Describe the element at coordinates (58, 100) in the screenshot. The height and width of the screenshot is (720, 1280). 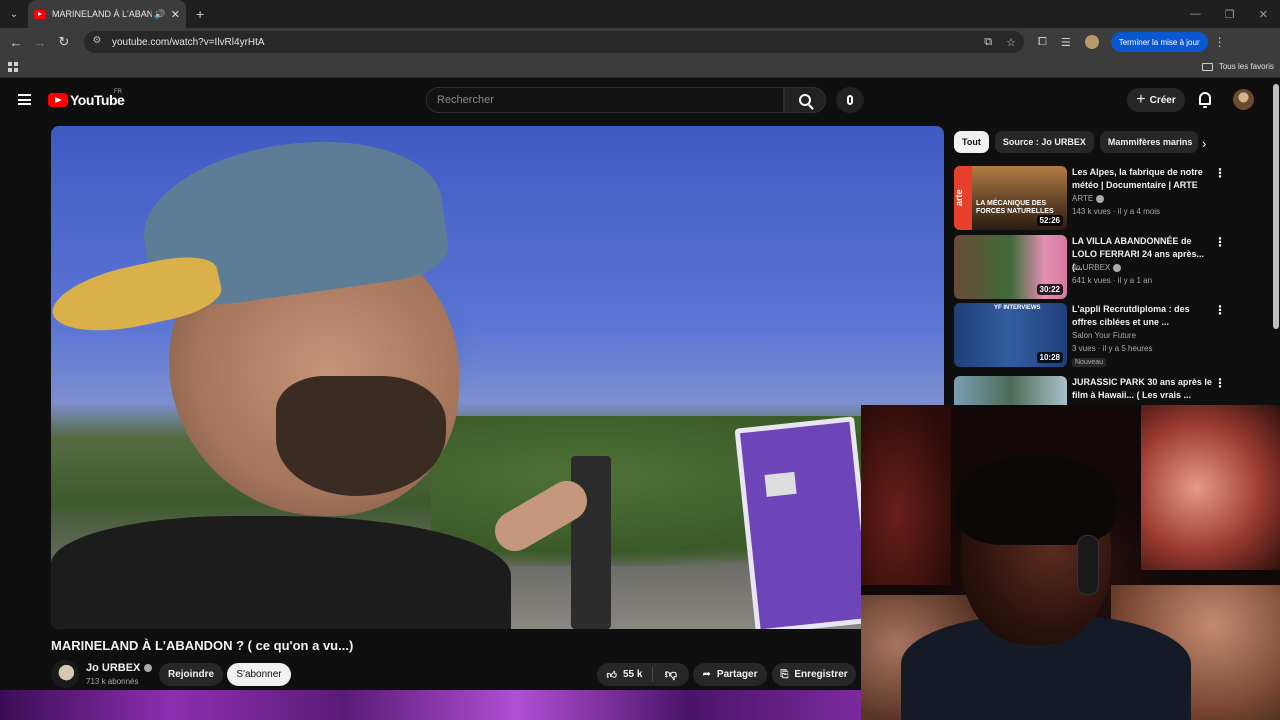
I see `youtube-play-icon` at that location.